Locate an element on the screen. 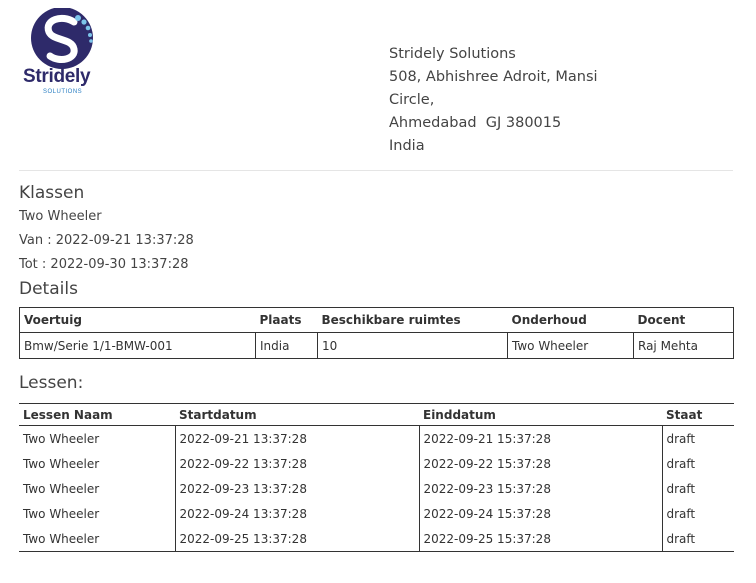 The height and width of the screenshot is (583, 756). details-heading: Details is located at coordinates (48, 289).